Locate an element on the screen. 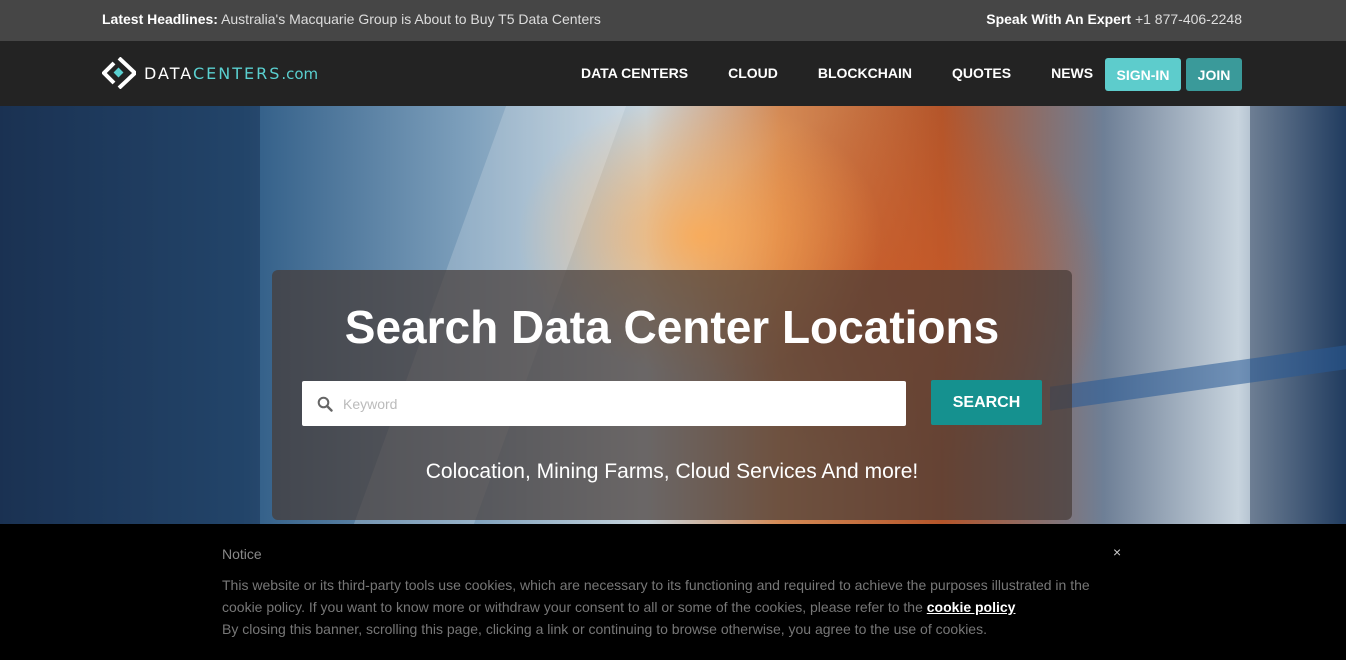 Image resolution: width=1346 pixels, height=660 pixels. close-icon: × is located at coordinates (1117, 552).